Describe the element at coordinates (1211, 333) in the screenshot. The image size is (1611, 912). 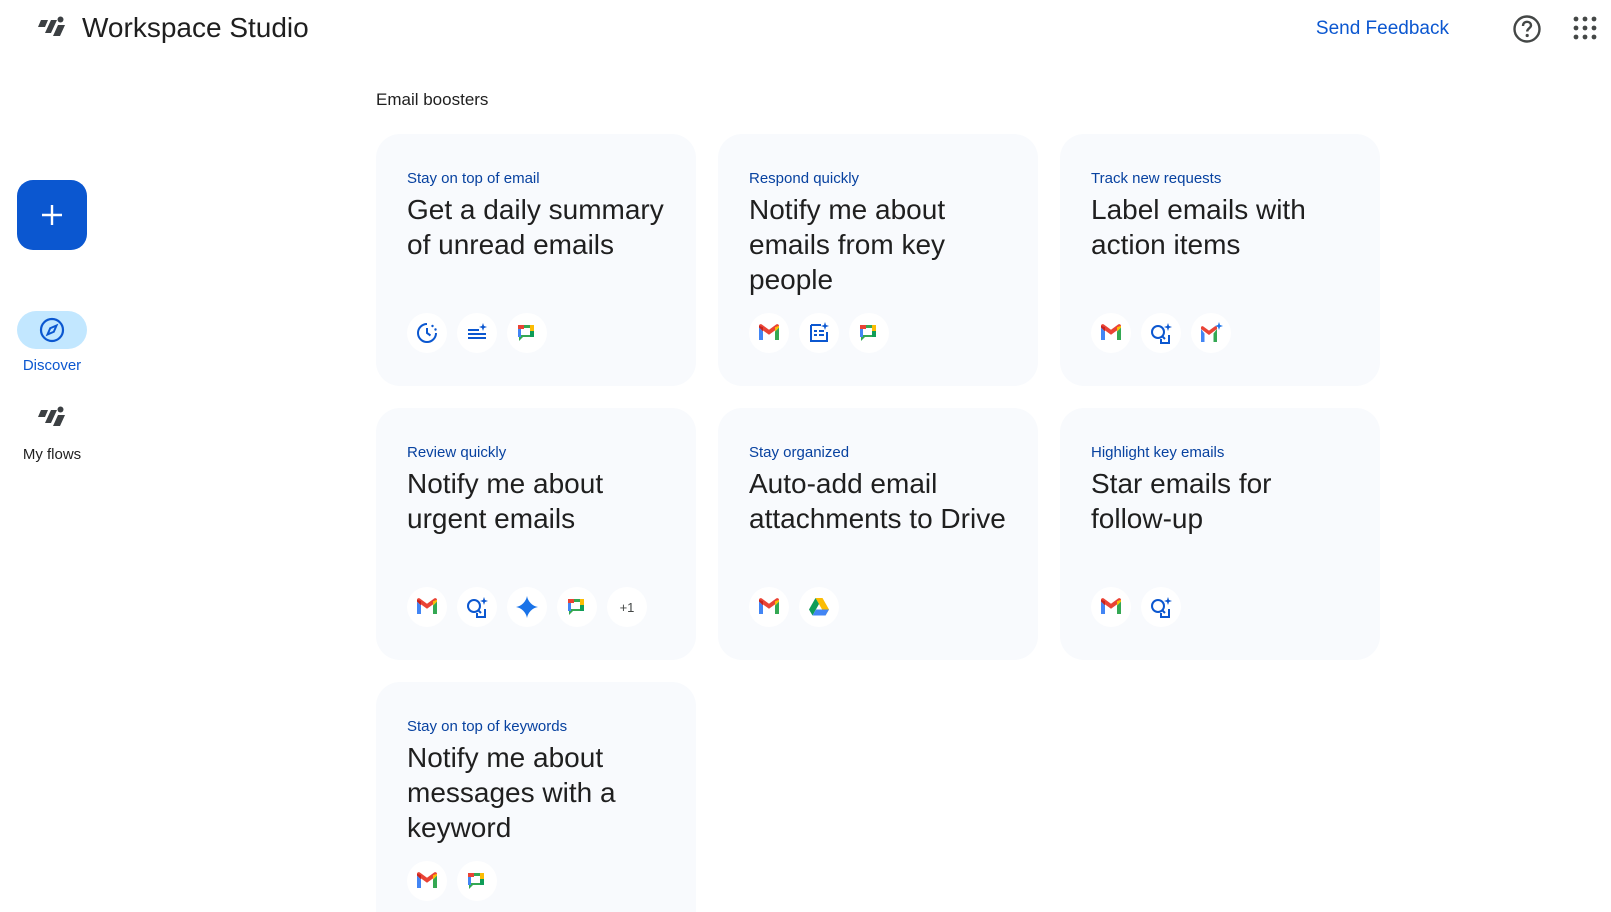
I see `gmail-ai-icon` at that location.